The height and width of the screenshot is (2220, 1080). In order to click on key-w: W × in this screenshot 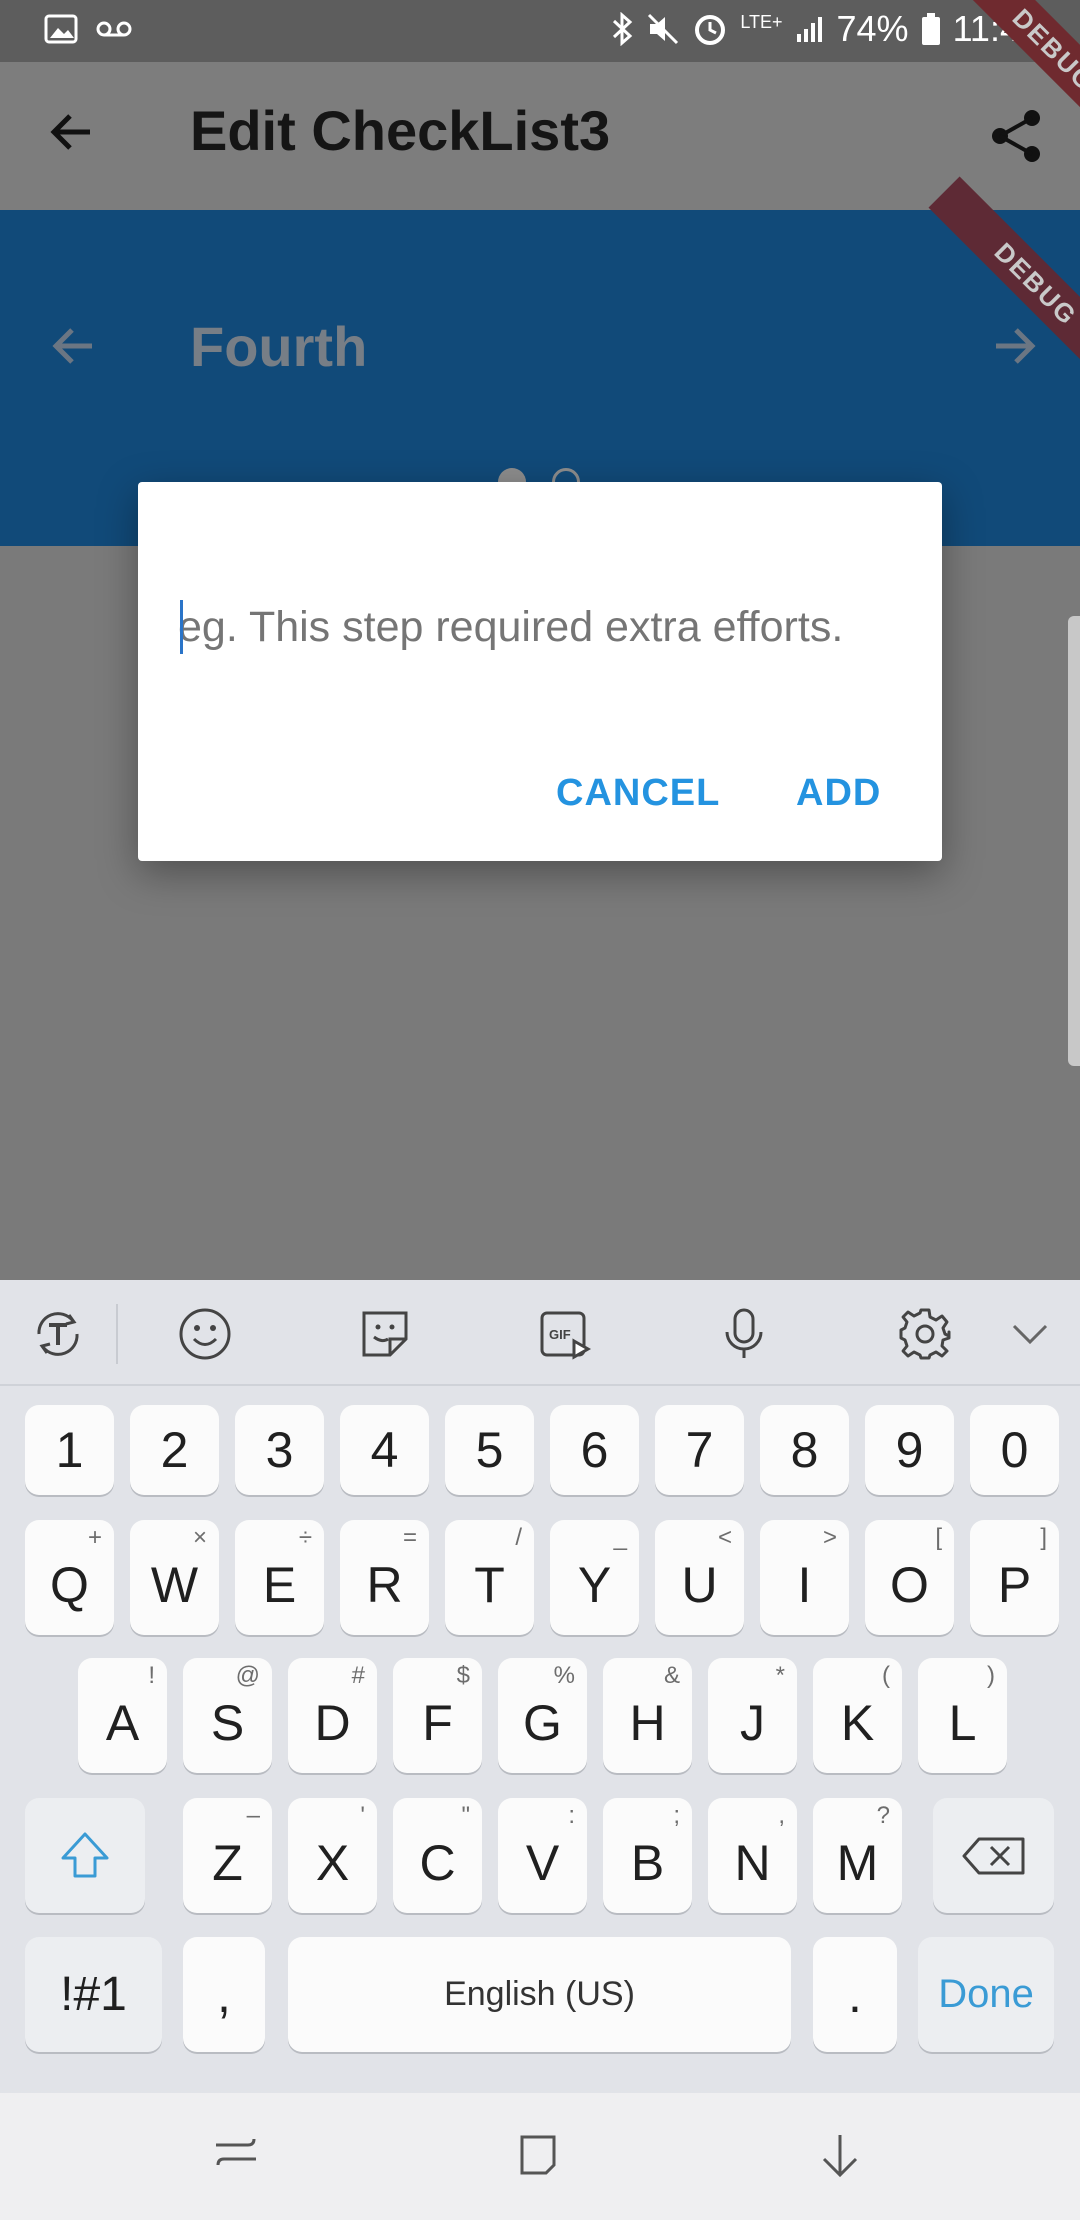, I will do `click(174, 1577)`.